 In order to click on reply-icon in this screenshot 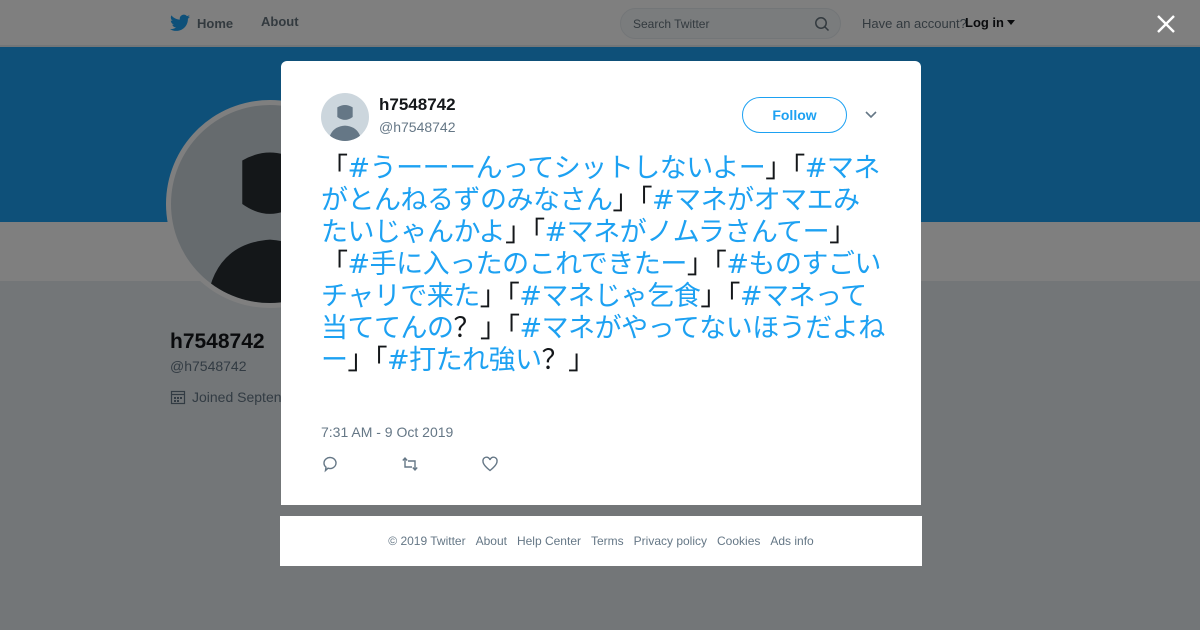, I will do `click(330, 464)`.